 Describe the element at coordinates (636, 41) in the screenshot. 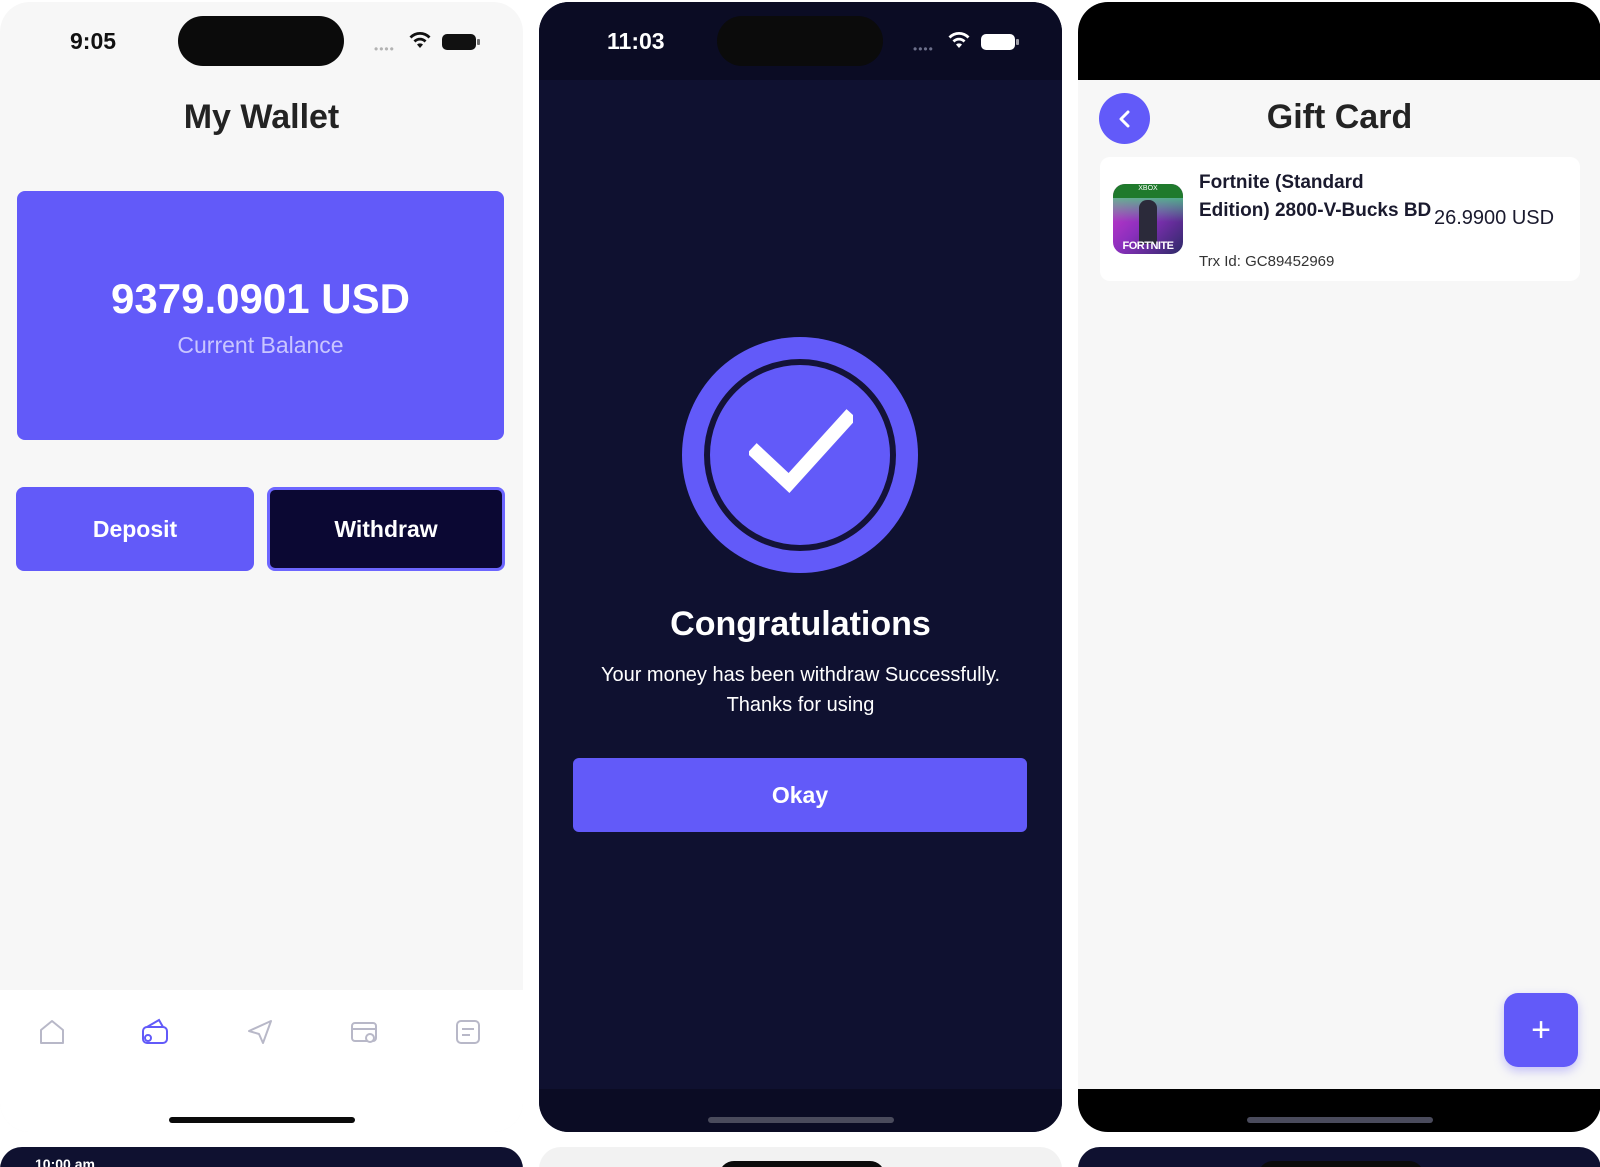

I see `status-time: 11:03` at that location.